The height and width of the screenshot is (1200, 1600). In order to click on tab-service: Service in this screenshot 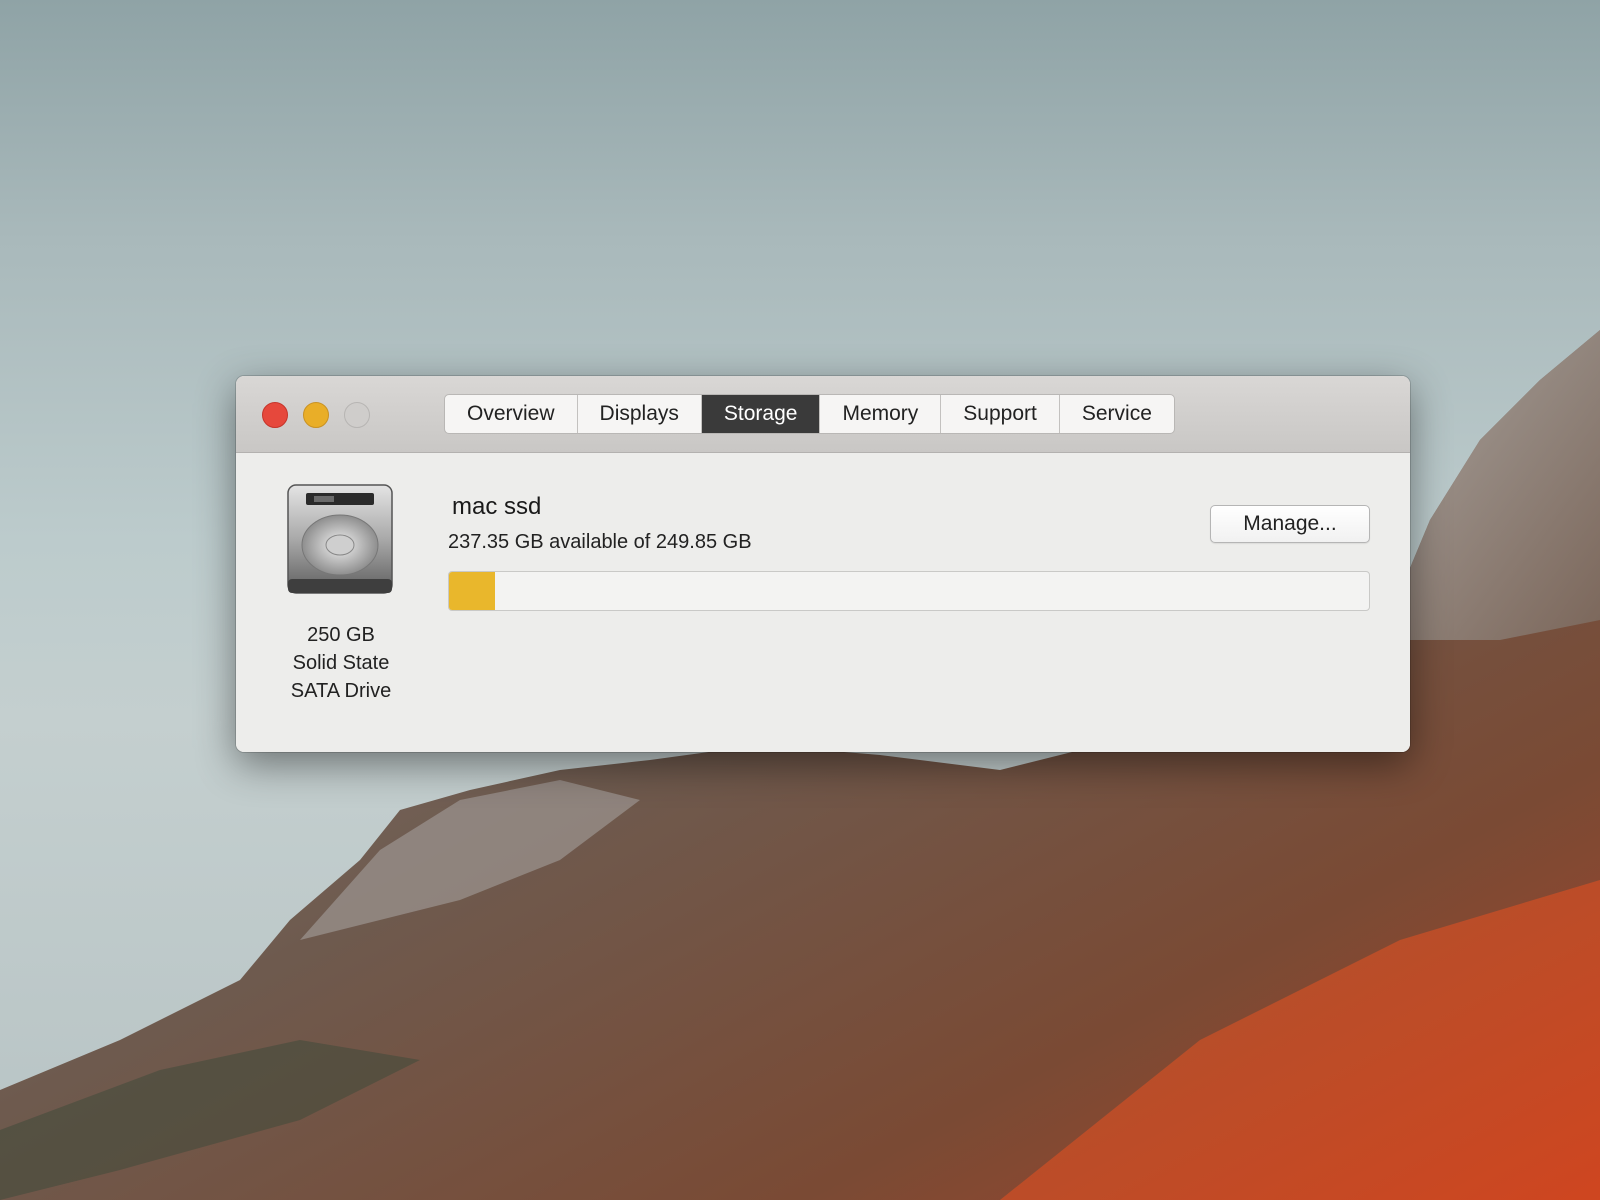, I will do `click(1117, 414)`.